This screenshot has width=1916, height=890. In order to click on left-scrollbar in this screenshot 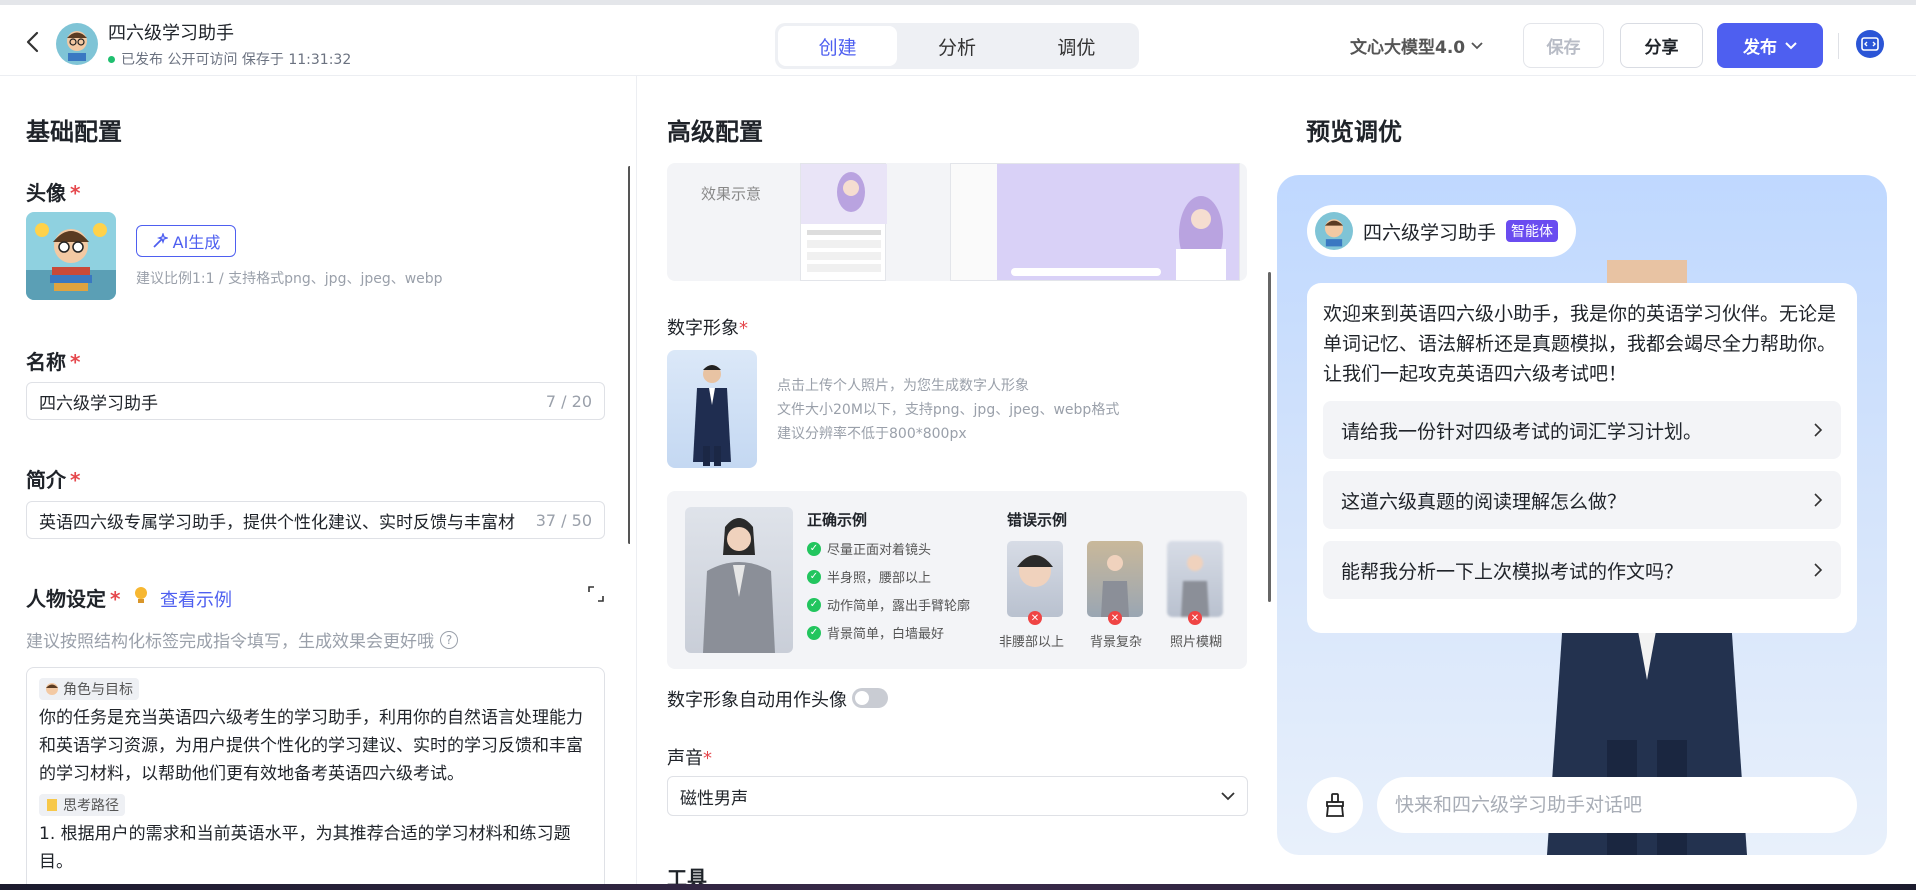, I will do `click(629, 355)`.